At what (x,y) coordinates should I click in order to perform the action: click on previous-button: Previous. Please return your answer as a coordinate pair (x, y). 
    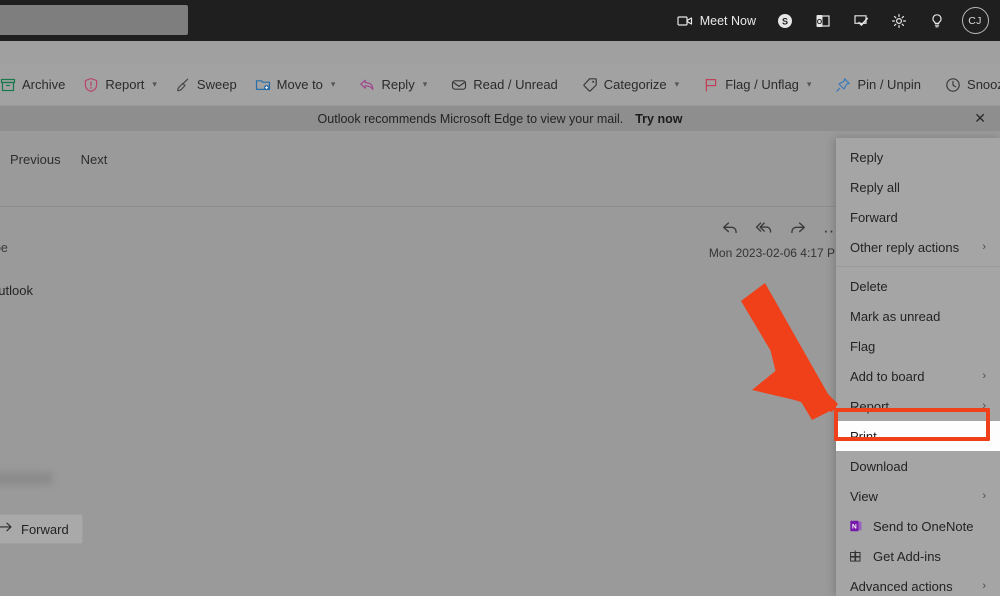
    Looking at the image, I should click on (35, 159).